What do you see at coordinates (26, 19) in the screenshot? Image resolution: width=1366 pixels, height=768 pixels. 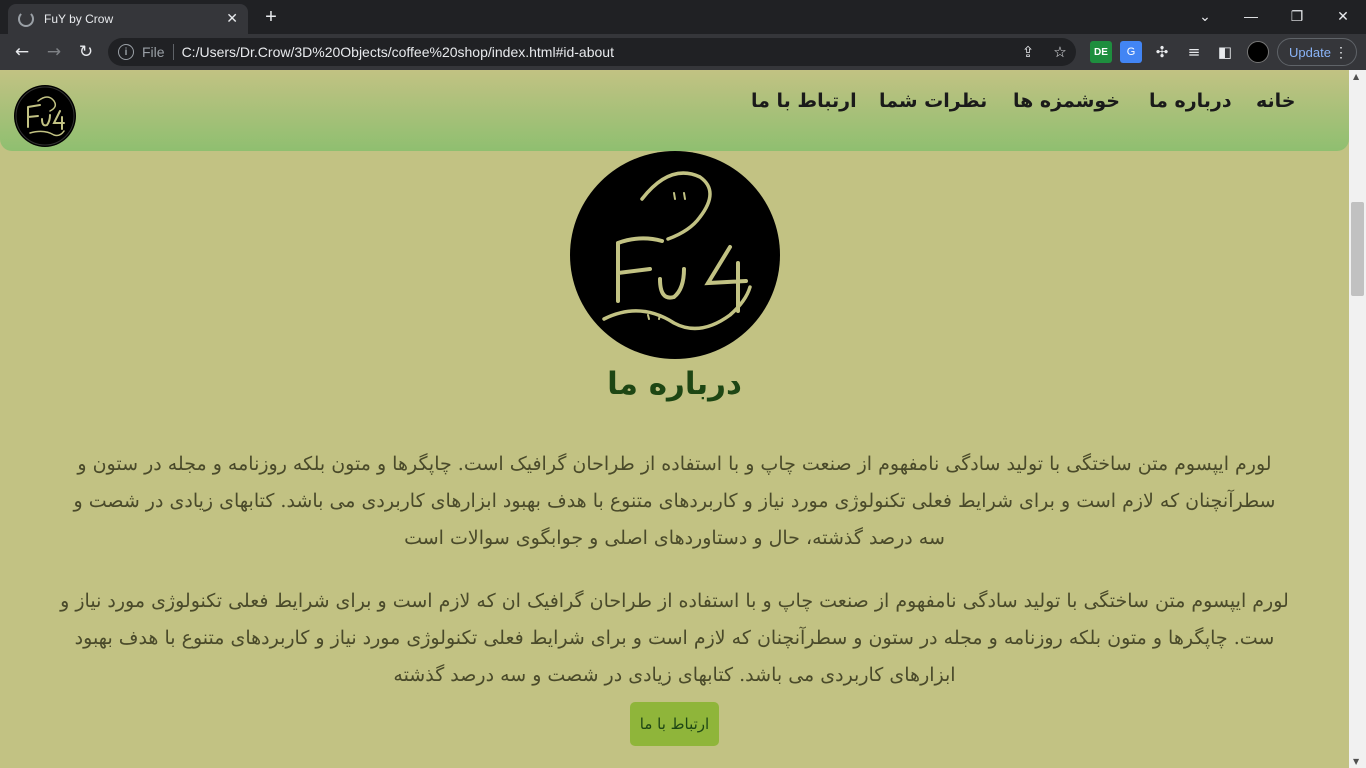 I see `loading-spinner-icon` at bounding box center [26, 19].